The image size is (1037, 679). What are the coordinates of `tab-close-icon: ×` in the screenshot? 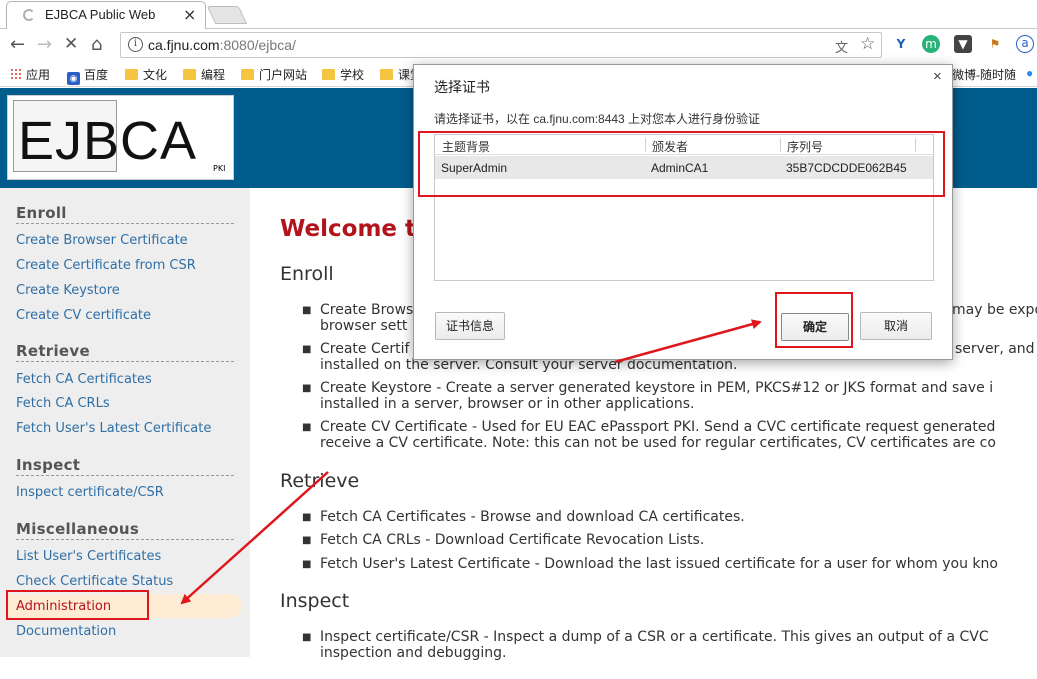 It's located at (189, 14).